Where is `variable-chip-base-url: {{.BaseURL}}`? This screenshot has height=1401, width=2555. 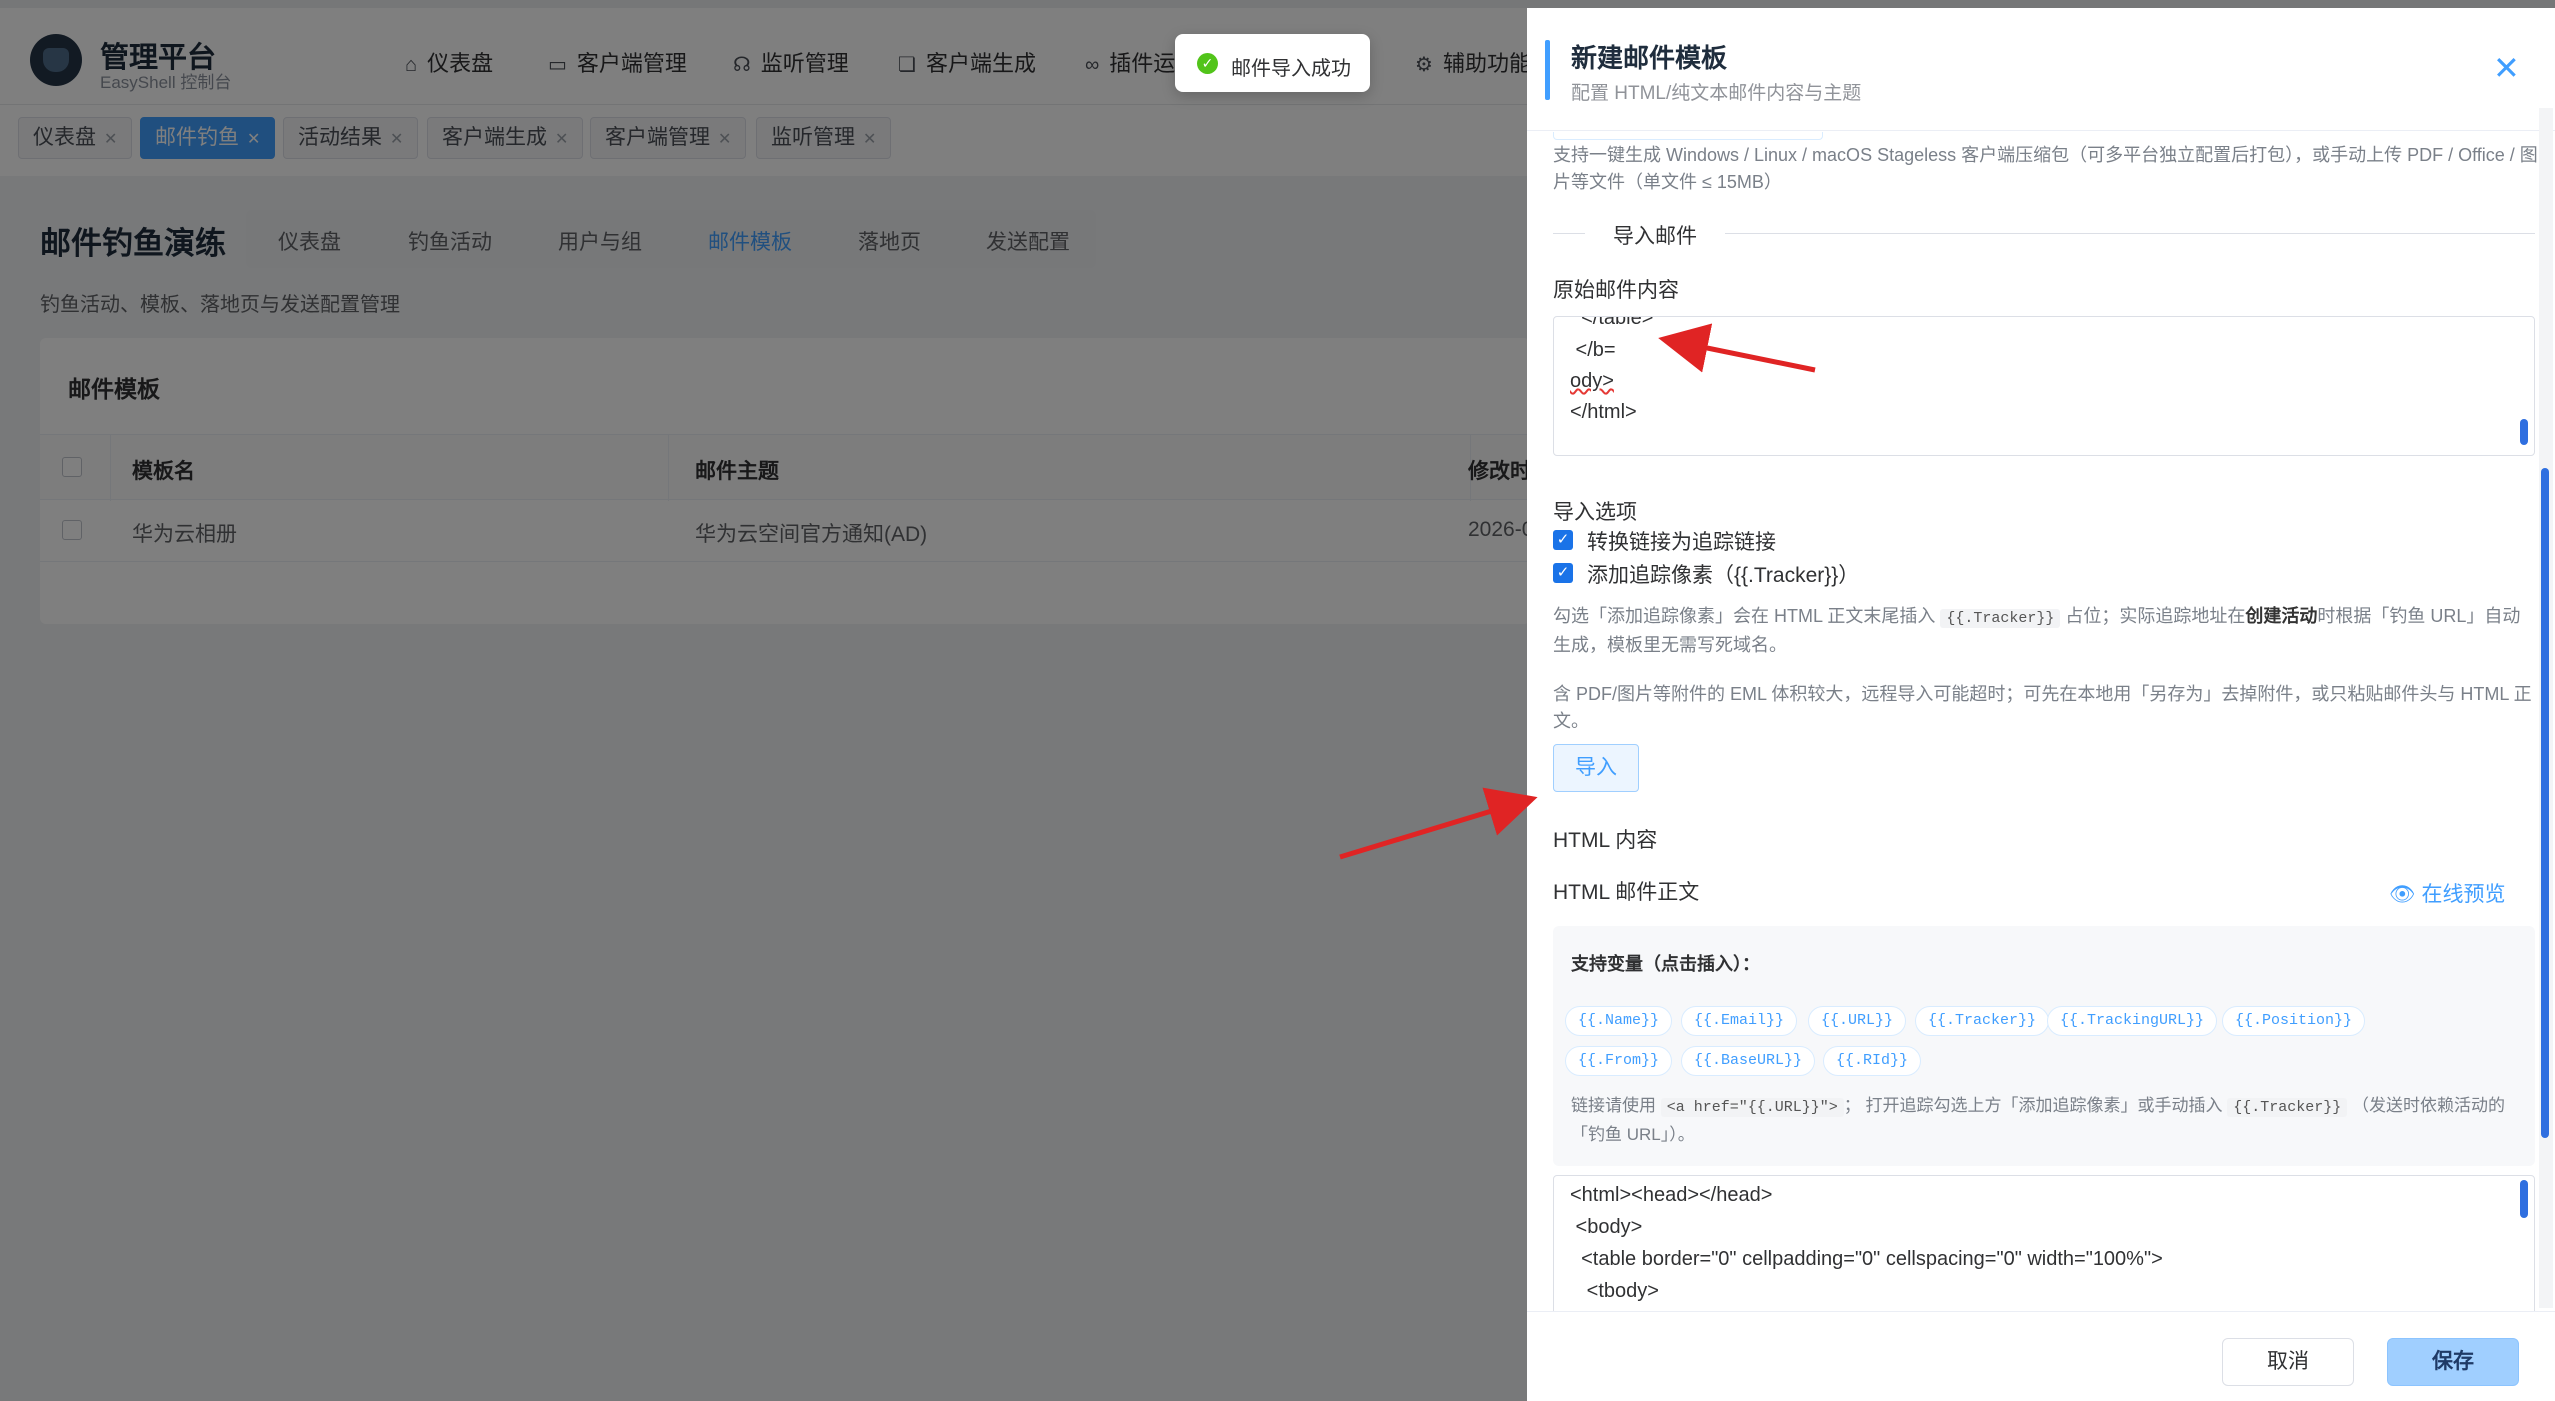 variable-chip-base-url: {{.BaseURL}} is located at coordinates (1748, 1061).